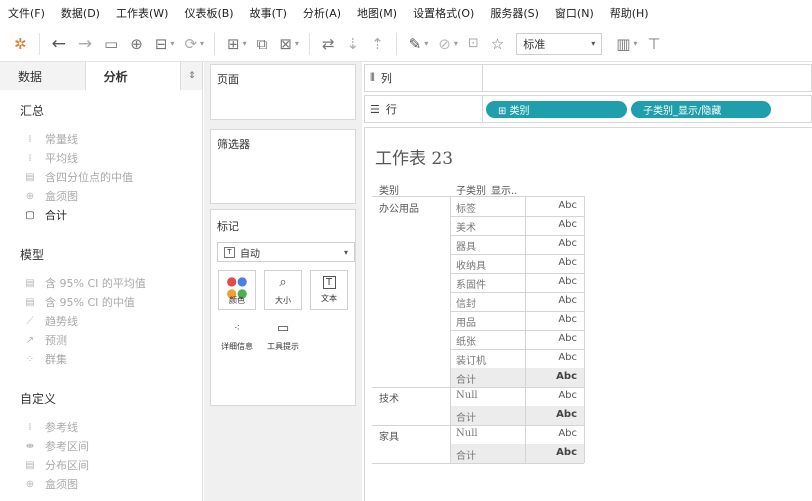 Image resolution: width=812 pixels, height=501 pixels. I want to click on subcategory-cell: 装订机, so click(471, 359).